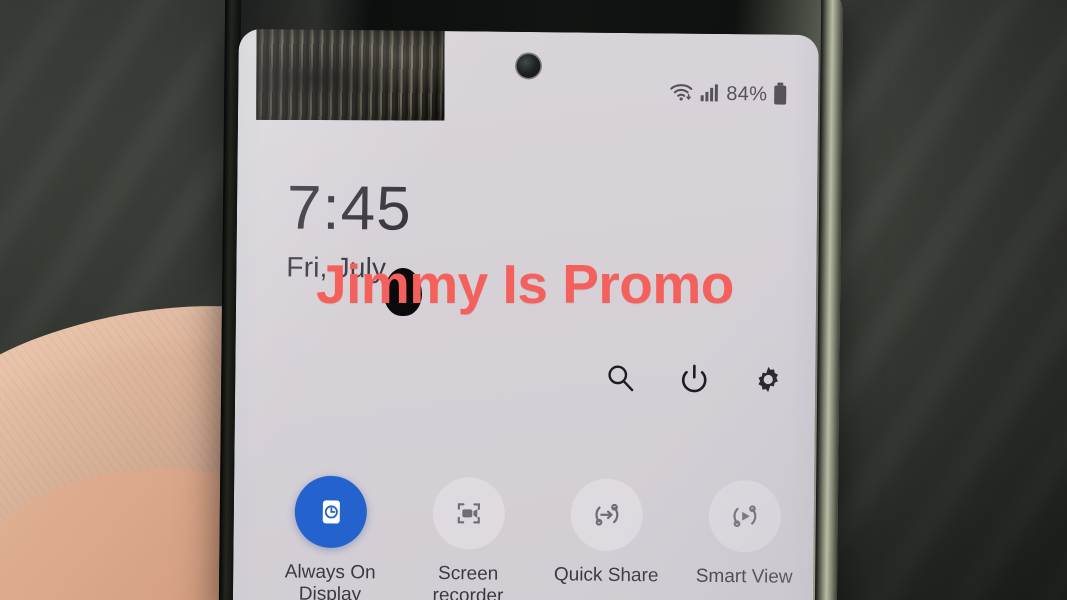  What do you see at coordinates (681, 93) in the screenshot?
I see `wifi-download-icon` at bounding box center [681, 93].